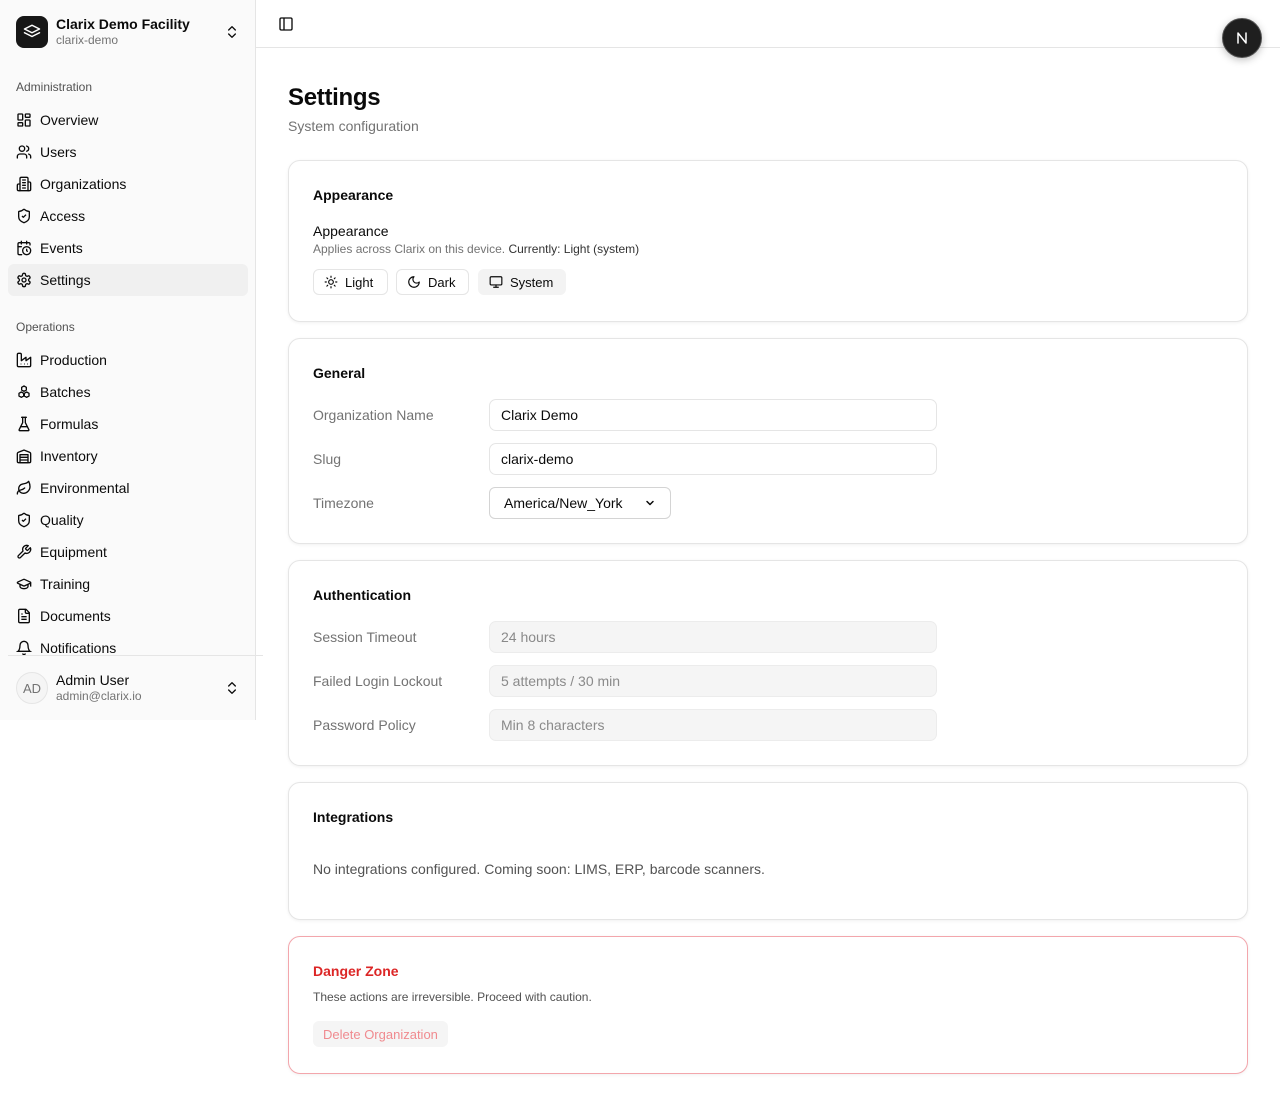  I want to click on sidebar-item-batches: Batches, so click(128, 392).